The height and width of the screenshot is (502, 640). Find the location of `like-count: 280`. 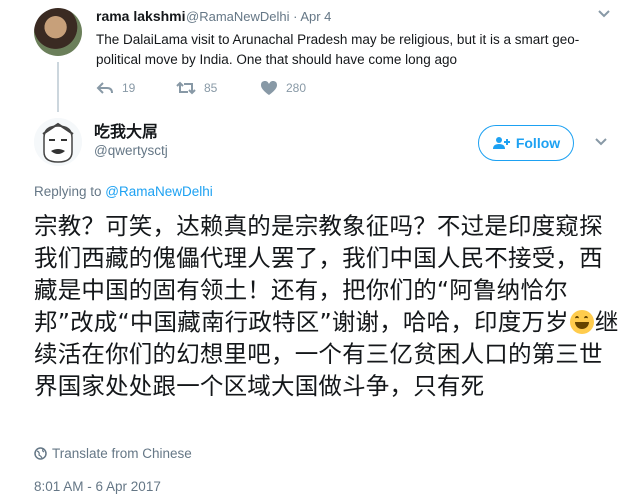

like-count: 280 is located at coordinates (296, 88).